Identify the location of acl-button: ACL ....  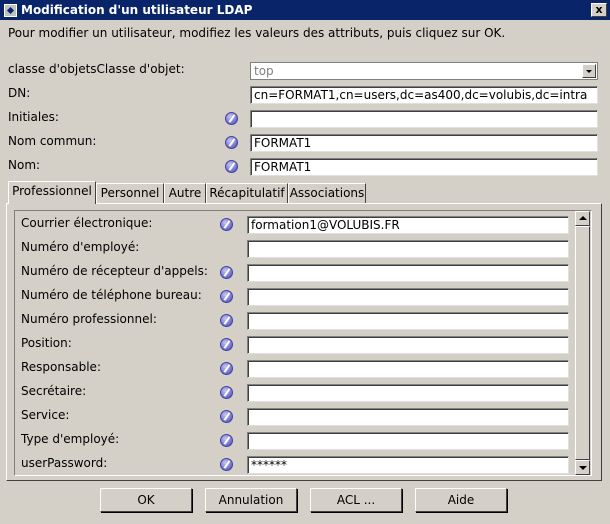
(356, 500).